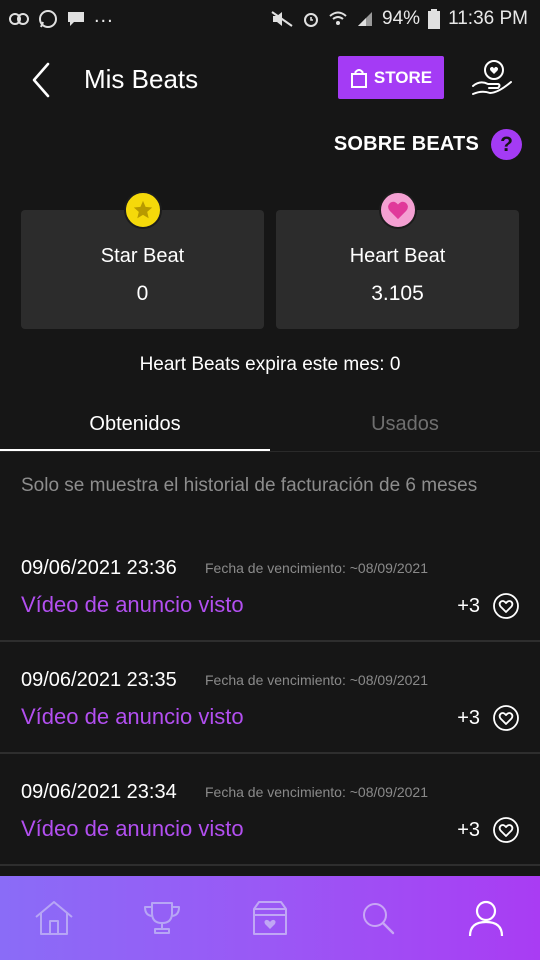 This screenshot has height=960, width=540. I want to click on heart-beat-card: Heart Beat 3.105, so click(397, 260).